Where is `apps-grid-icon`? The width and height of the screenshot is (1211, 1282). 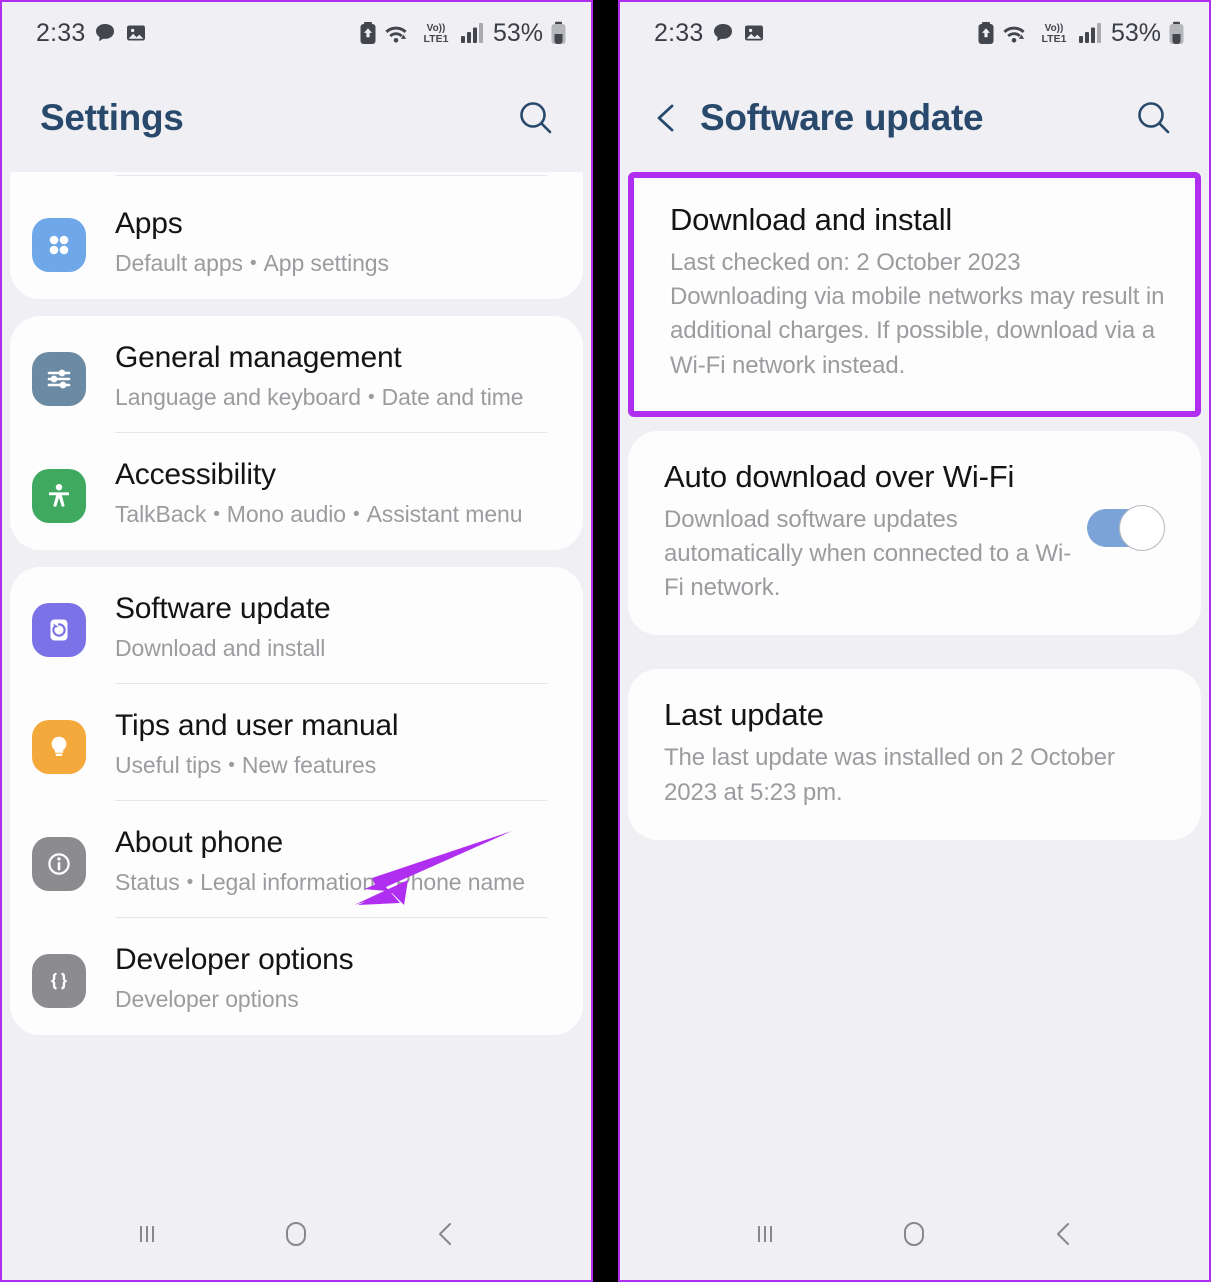
apps-grid-icon is located at coordinates (59, 245).